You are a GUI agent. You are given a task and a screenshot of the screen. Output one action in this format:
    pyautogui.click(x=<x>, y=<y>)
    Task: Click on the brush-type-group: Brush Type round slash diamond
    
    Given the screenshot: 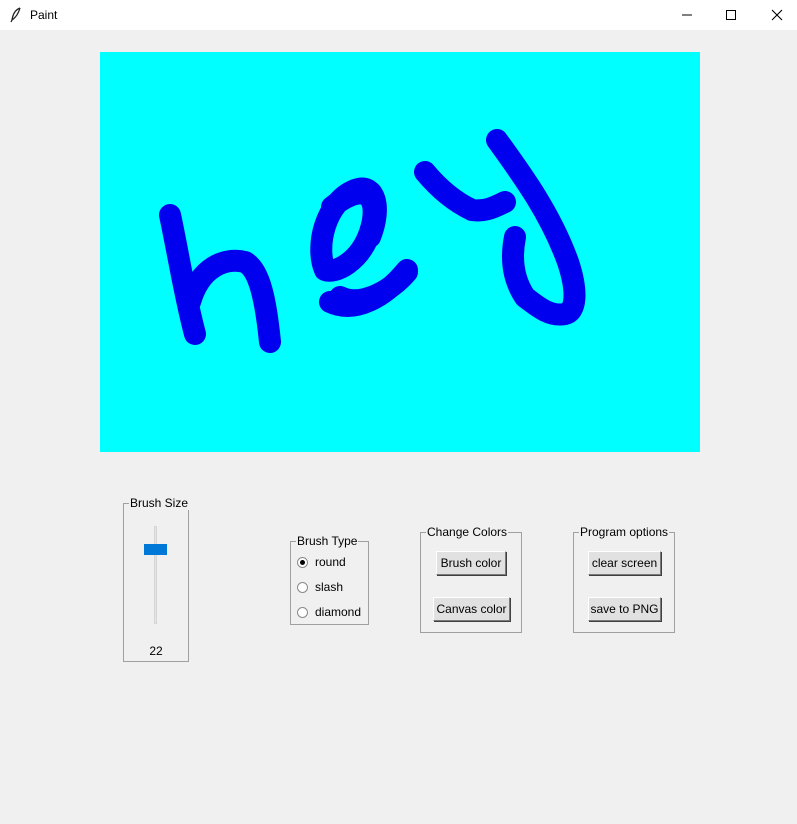 What is the action you would take?
    pyautogui.click(x=329, y=579)
    